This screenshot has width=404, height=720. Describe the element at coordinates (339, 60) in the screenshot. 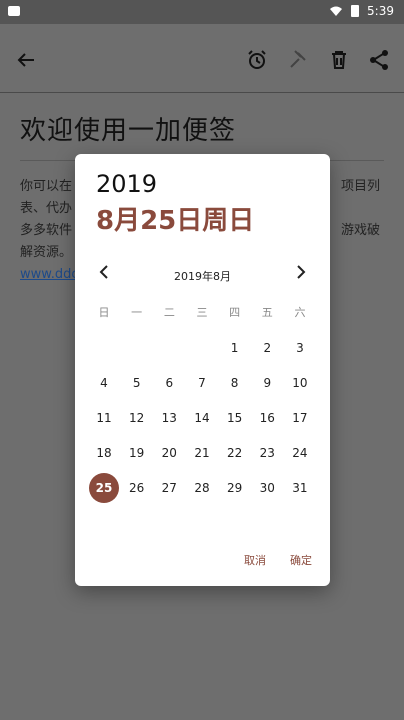

I see `trash-icon` at that location.